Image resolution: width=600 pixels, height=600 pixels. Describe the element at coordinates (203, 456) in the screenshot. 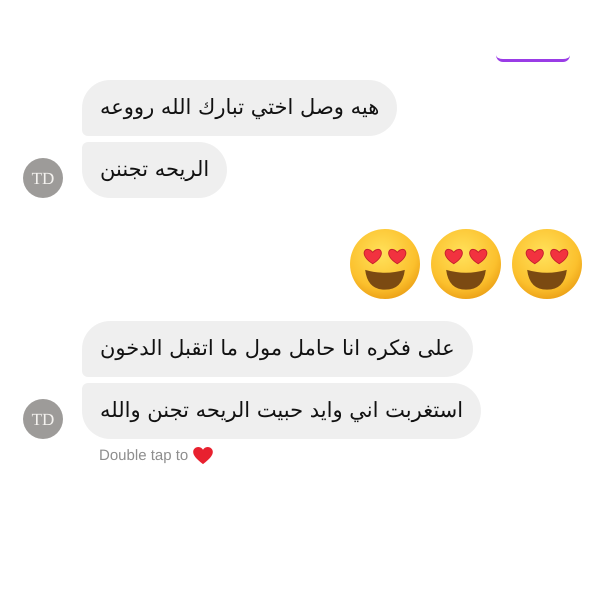

I see `heart-icon` at that location.